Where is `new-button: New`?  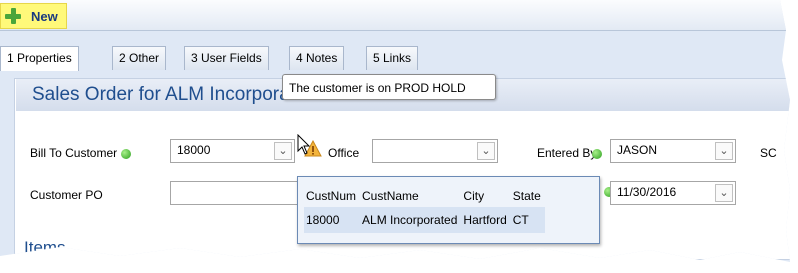
new-button: New is located at coordinates (33, 16).